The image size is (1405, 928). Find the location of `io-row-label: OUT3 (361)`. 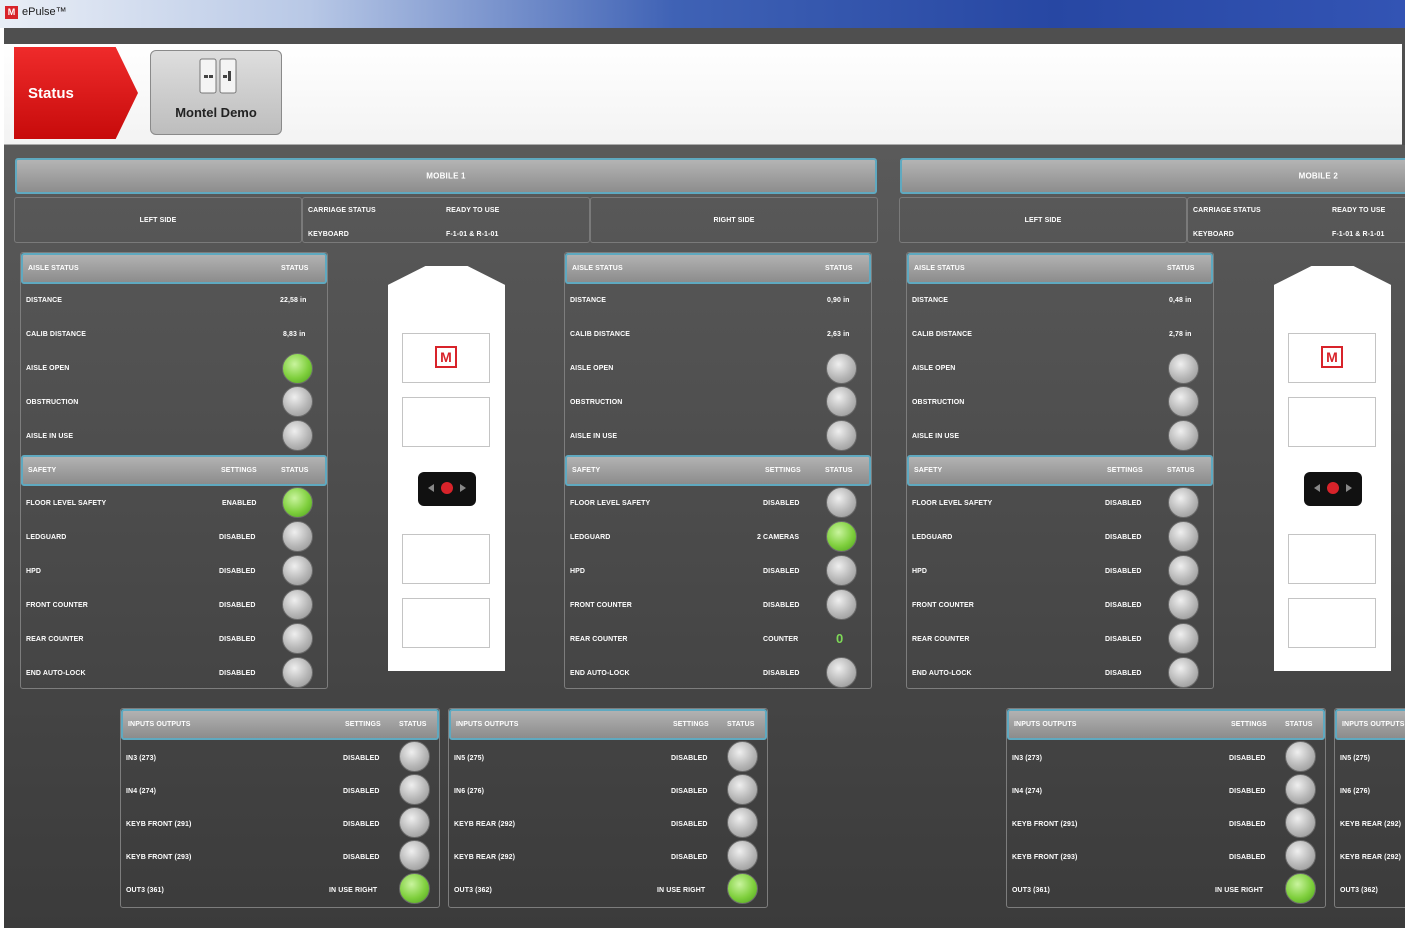

io-row-label: OUT3 (361) is located at coordinates (1031, 890).